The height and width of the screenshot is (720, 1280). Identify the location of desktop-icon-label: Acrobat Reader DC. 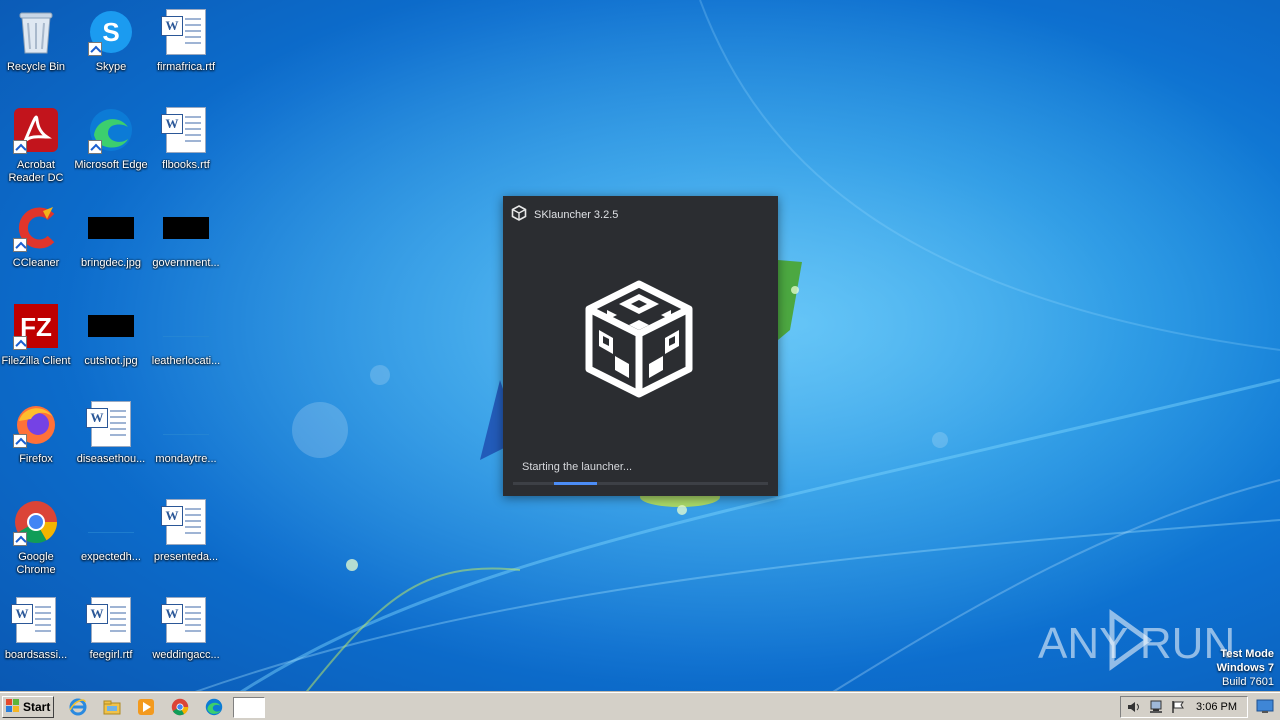
(36, 171).